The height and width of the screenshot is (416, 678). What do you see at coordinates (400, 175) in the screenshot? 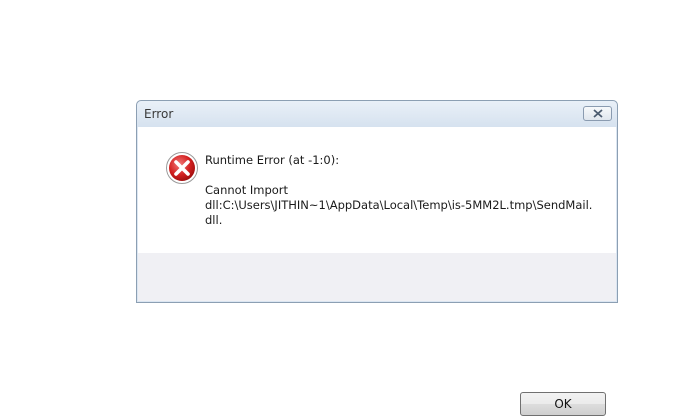
I see `message-spacer` at bounding box center [400, 175].